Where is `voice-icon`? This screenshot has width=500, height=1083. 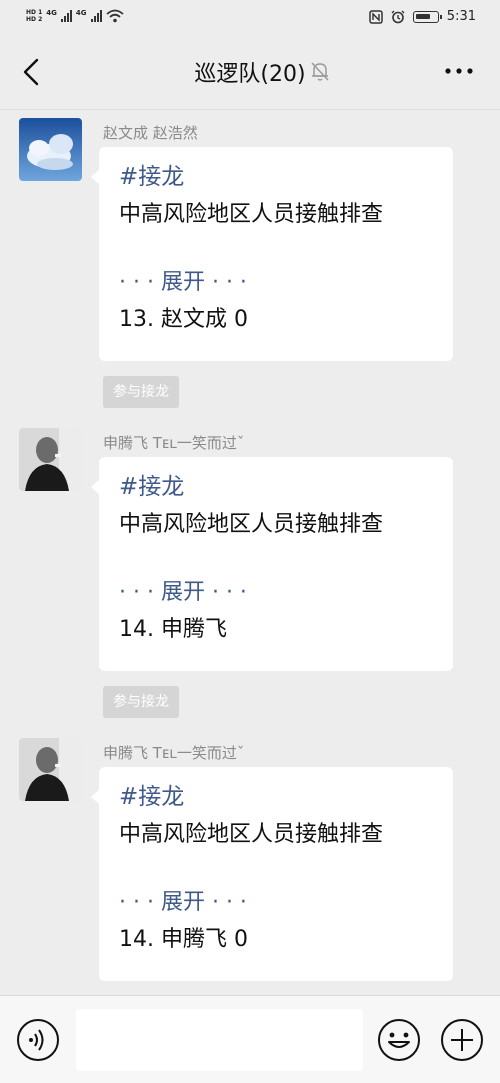 voice-icon is located at coordinates (38, 1040).